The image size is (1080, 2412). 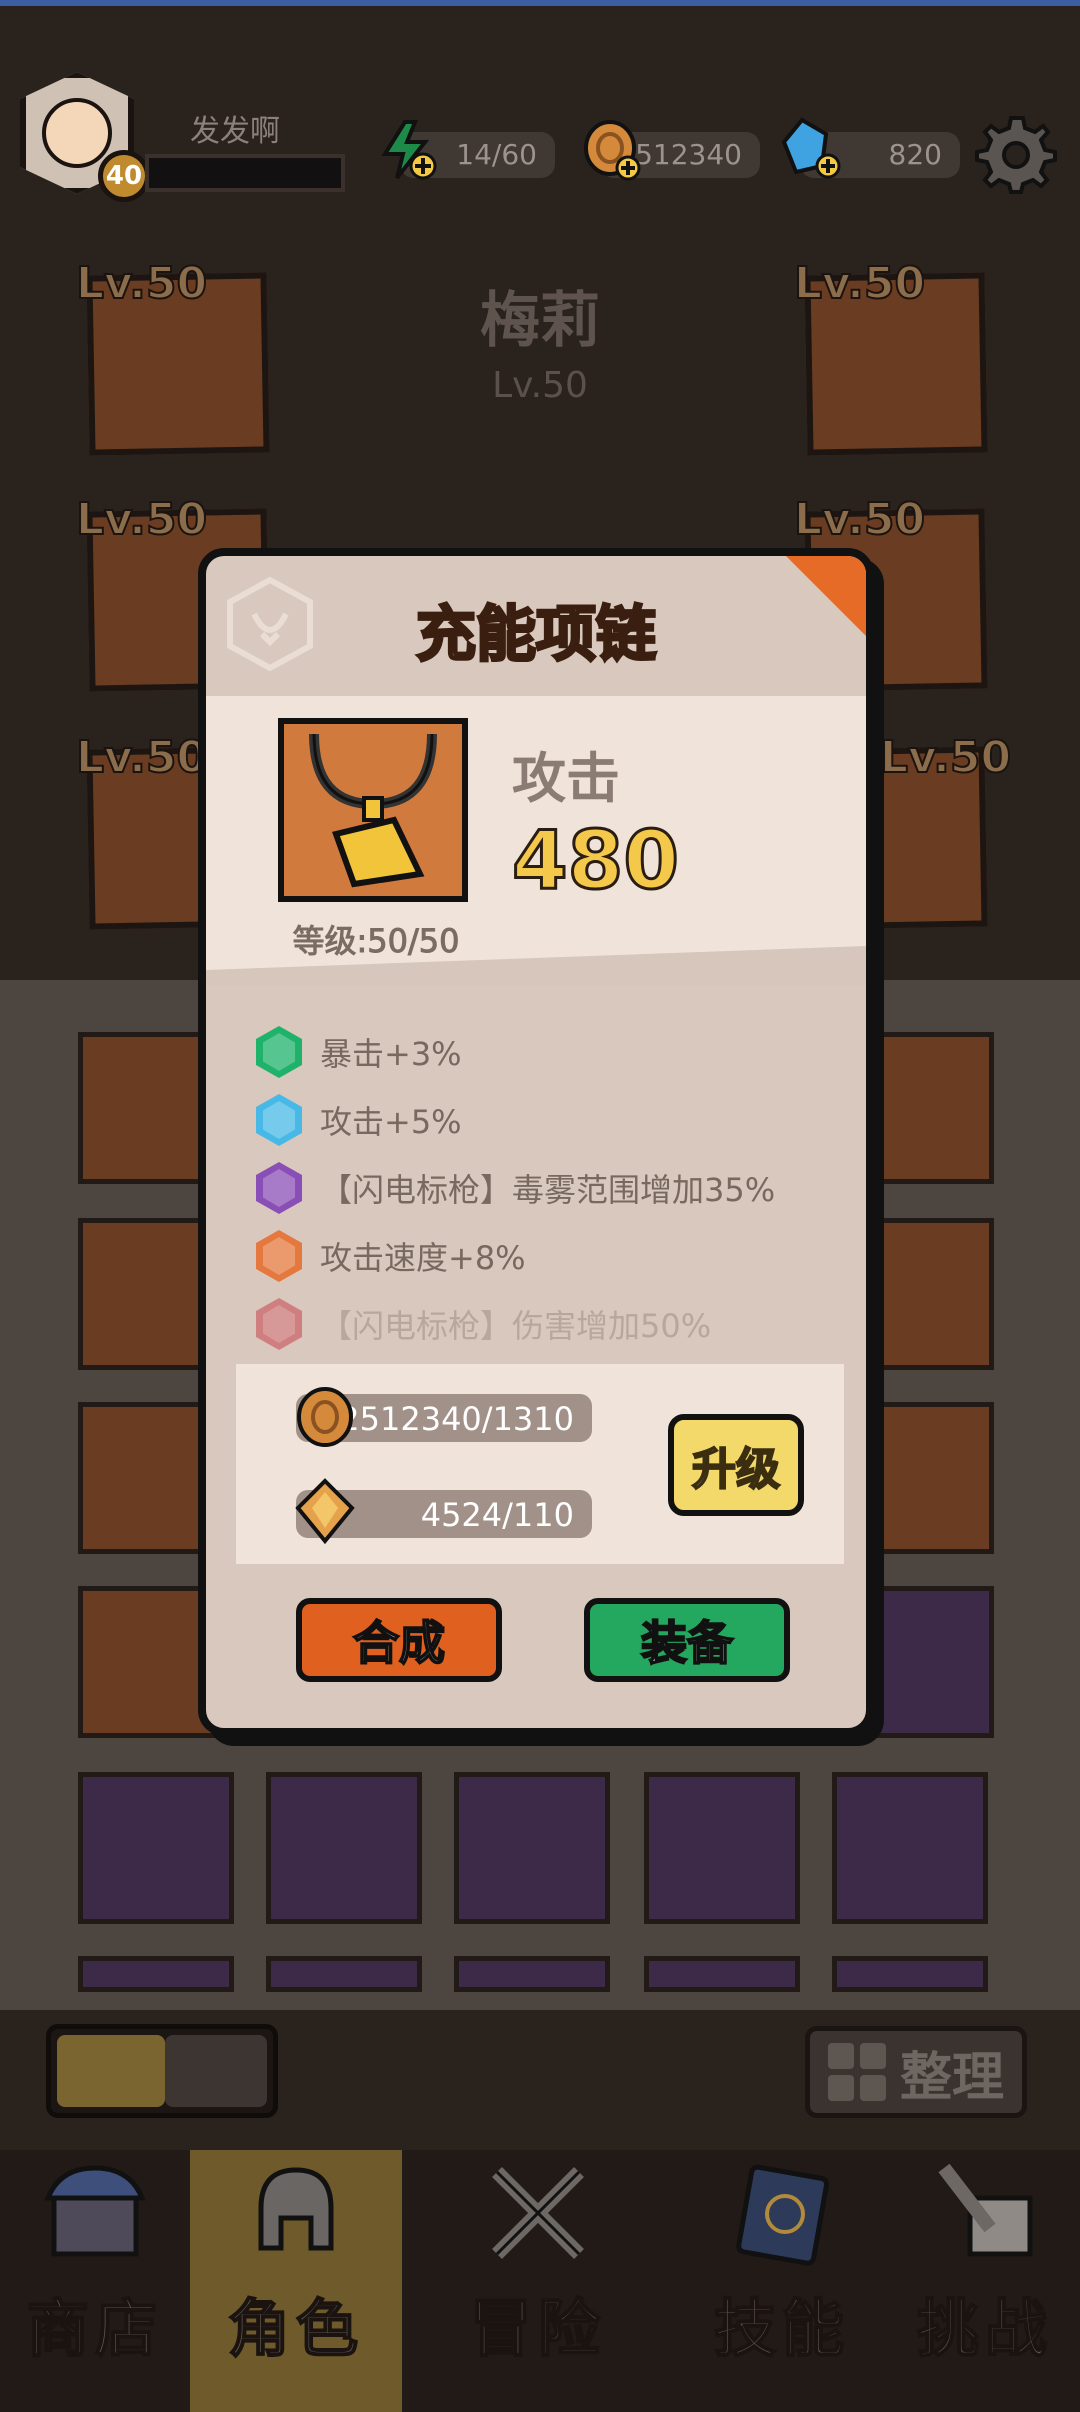 I want to click on settings-gear-icon, so click(x=1016, y=153).